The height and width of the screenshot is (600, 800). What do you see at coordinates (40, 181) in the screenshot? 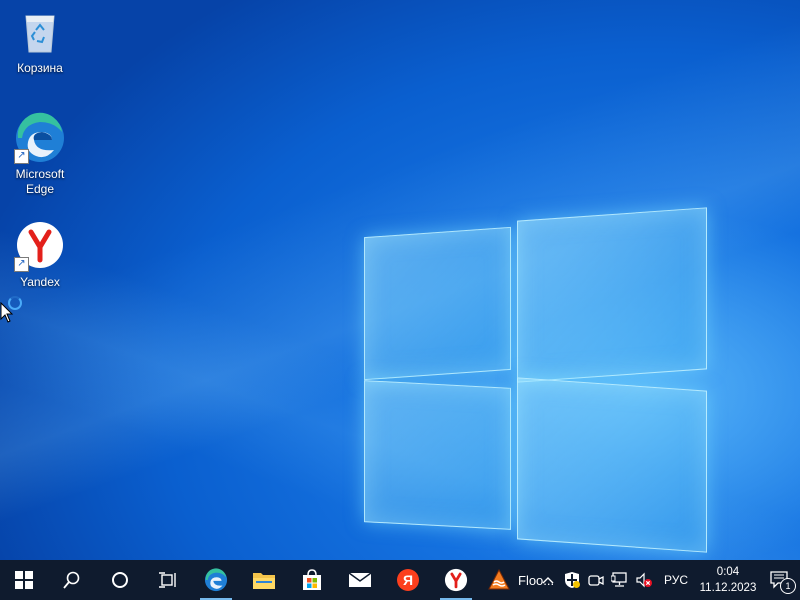
I see `desktop-icon-label: Microsoft Edge` at bounding box center [40, 181].